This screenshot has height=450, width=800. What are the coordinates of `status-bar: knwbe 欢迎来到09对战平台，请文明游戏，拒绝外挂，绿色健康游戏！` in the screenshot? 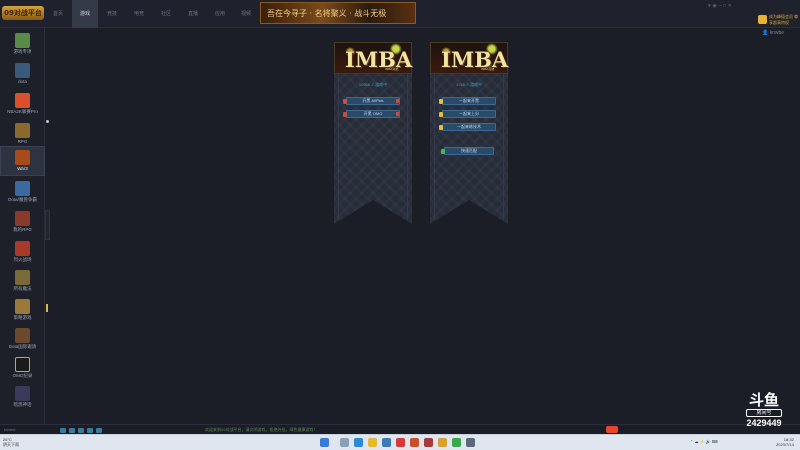 It's located at (400, 429).